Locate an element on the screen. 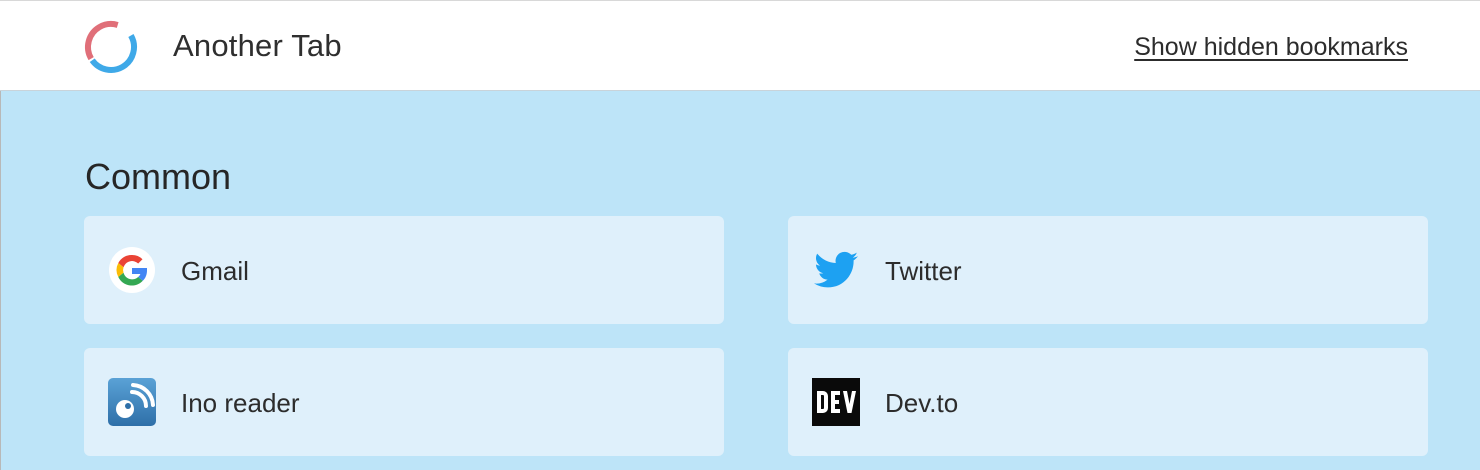 This screenshot has width=1480, height=470. twitter-icon is located at coordinates (836, 270).